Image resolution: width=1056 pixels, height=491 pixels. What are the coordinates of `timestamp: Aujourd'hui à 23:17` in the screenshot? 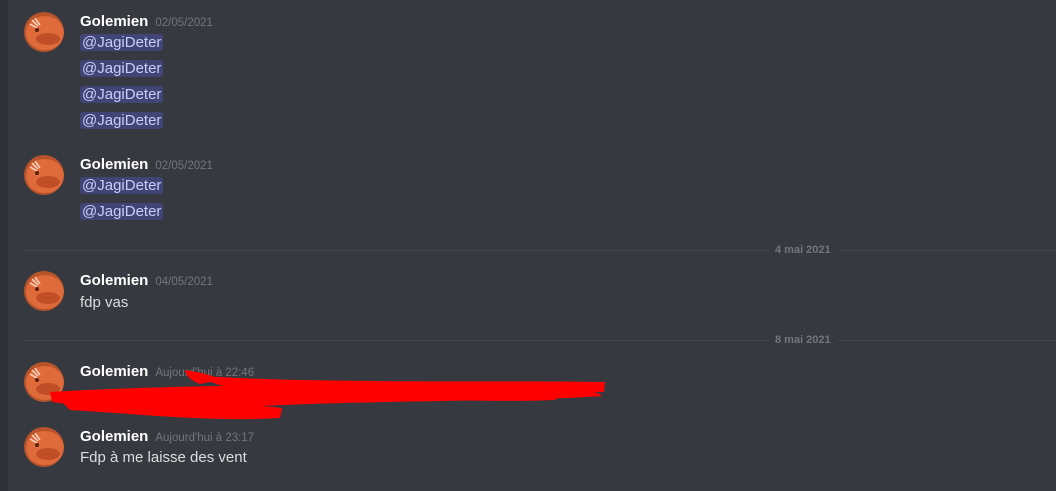 It's located at (205, 438).